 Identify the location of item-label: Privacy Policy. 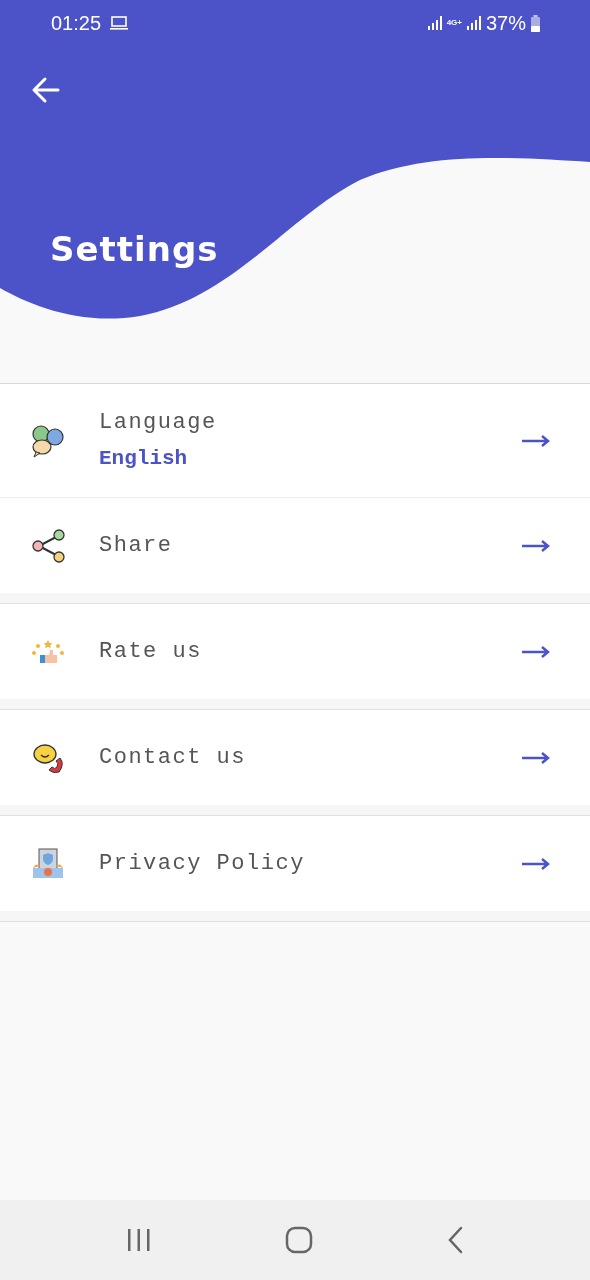
(202, 864).